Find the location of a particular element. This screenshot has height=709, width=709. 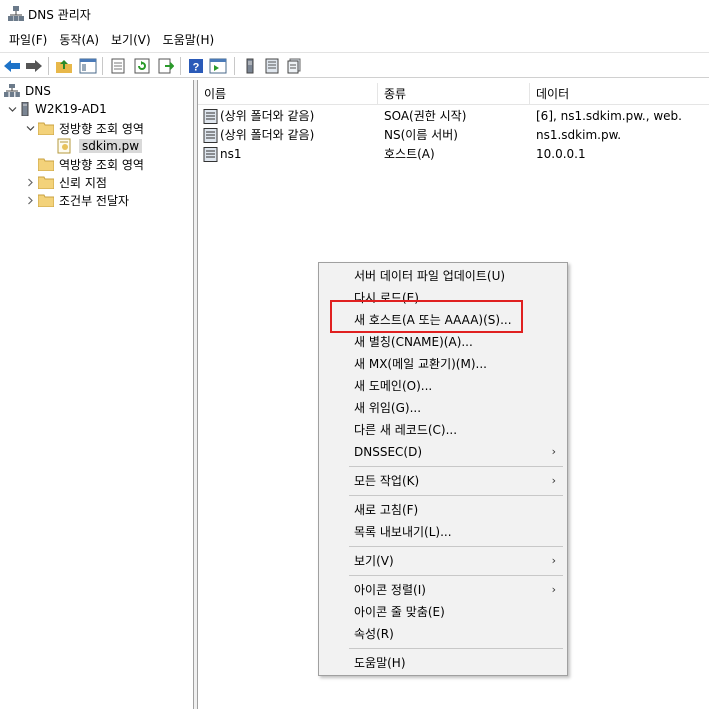

toolbar: ? is located at coordinates (354, 65).